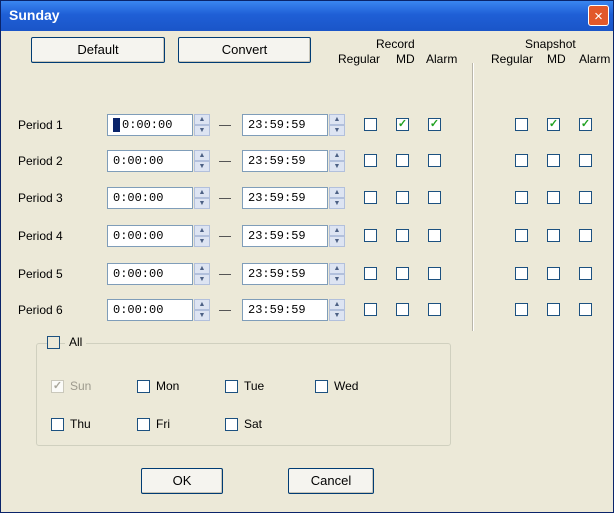 This screenshot has width=614, height=513. Describe the element at coordinates (598, 15) in the screenshot. I see `close-button: ×` at that location.